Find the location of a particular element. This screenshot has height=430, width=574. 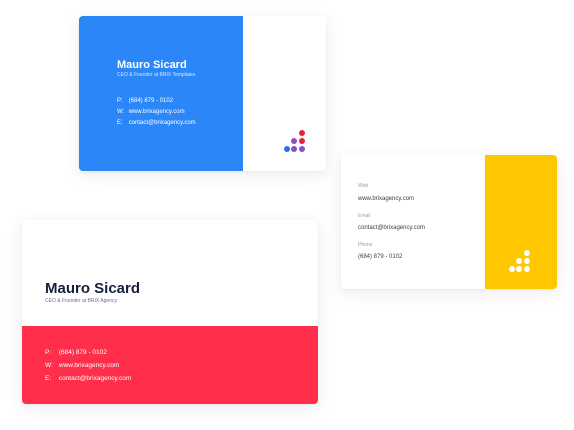

card-role: CEO & Founder at BRIX Agency is located at coordinates (81, 301).